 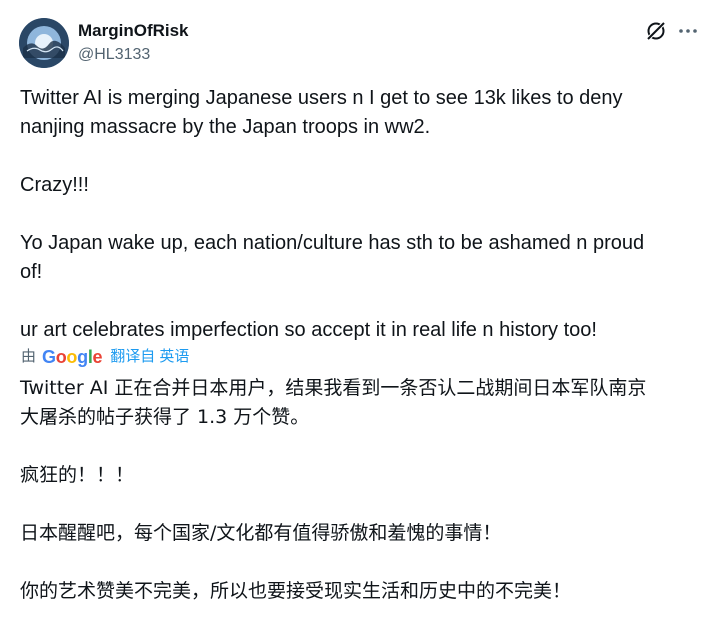 I want to click on more-icon, so click(x=688, y=31).